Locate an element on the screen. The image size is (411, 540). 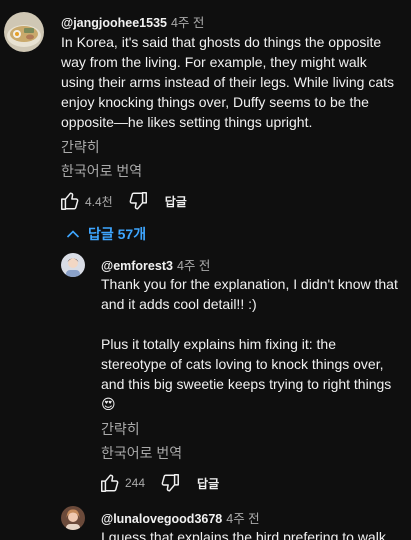
chevron-up-icon is located at coordinates (73, 234).